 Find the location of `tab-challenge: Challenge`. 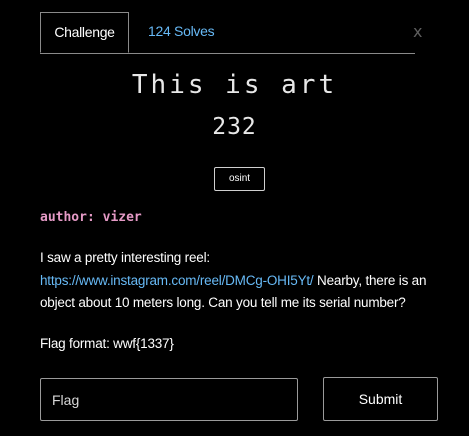

tab-challenge: Challenge is located at coordinates (84, 32).